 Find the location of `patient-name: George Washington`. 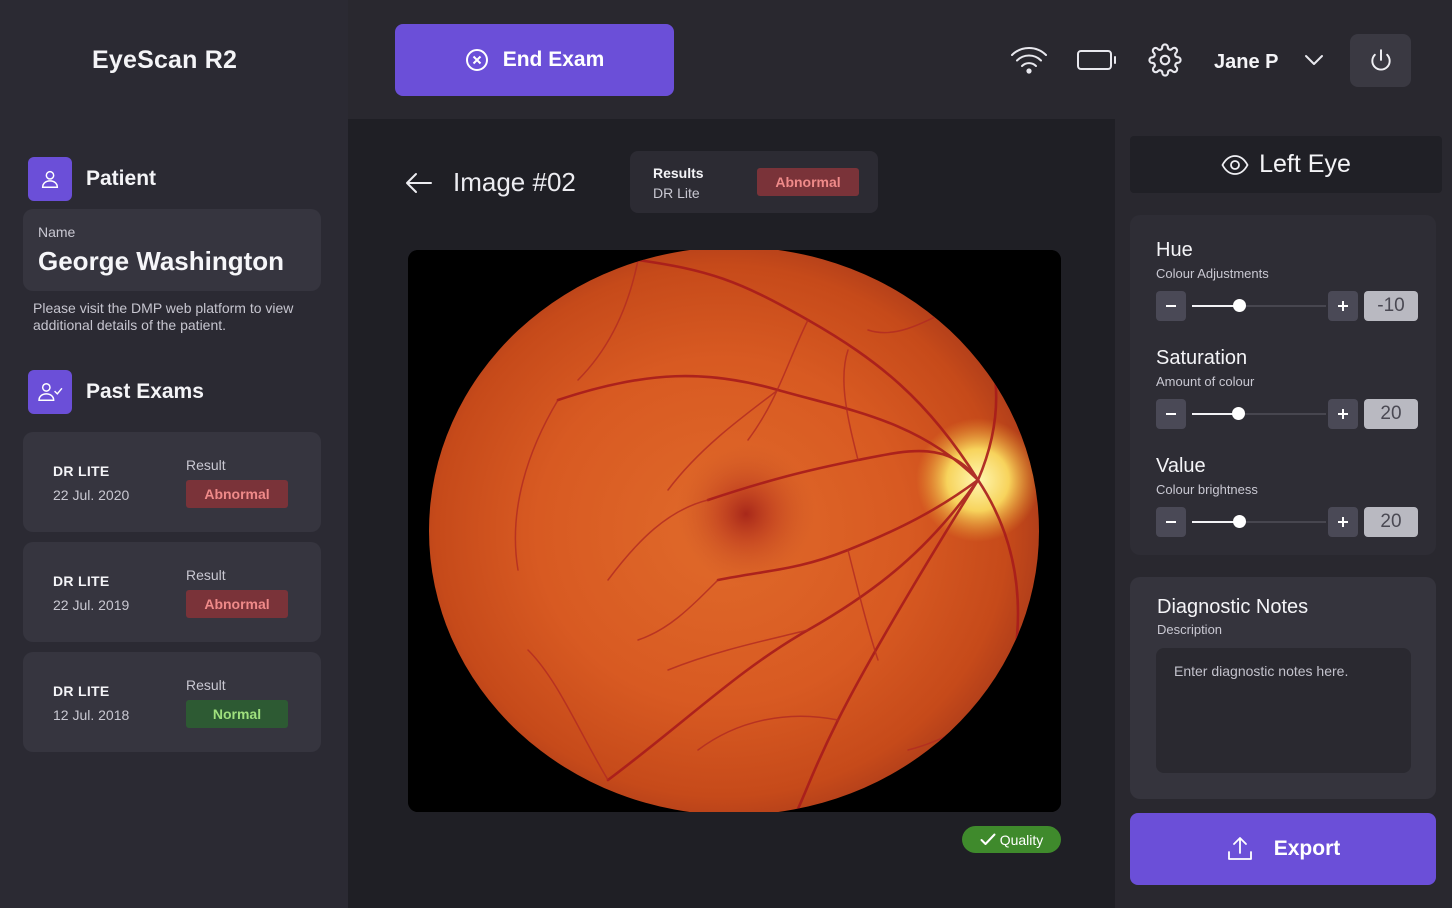

patient-name: George Washington is located at coordinates (161, 261).